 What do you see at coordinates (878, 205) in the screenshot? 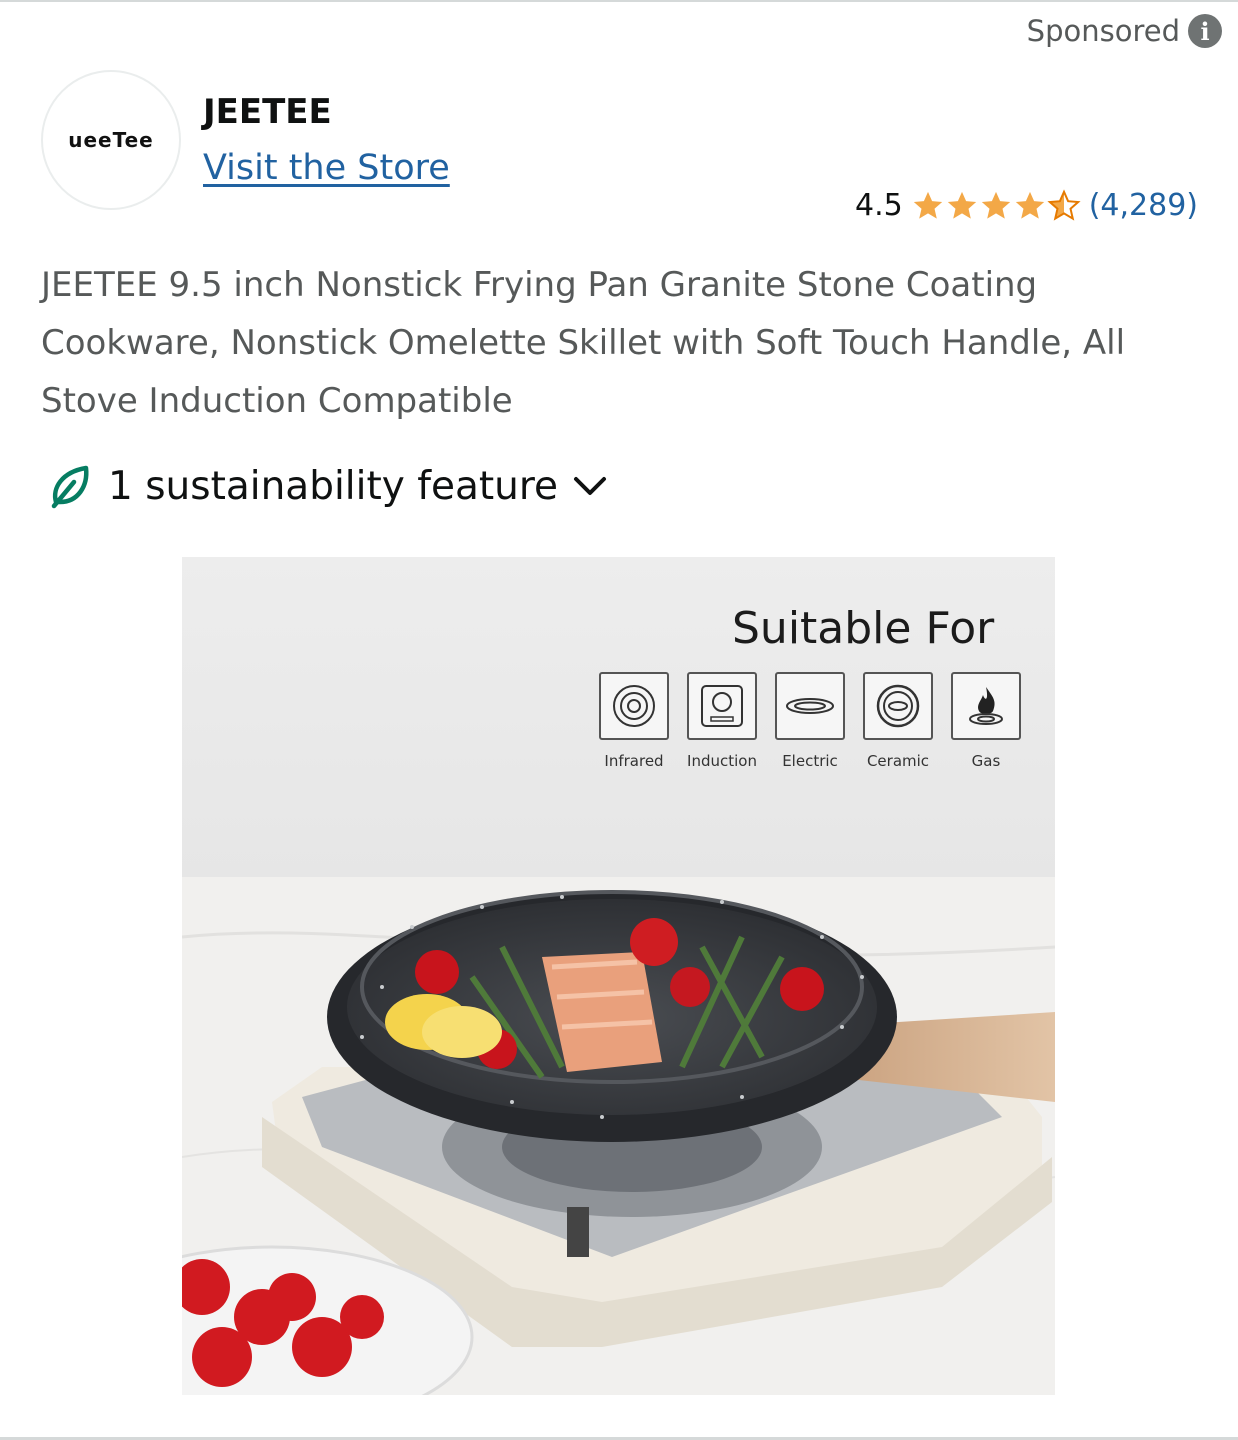
I see `rating-value: 4.5` at bounding box center [878, 205].